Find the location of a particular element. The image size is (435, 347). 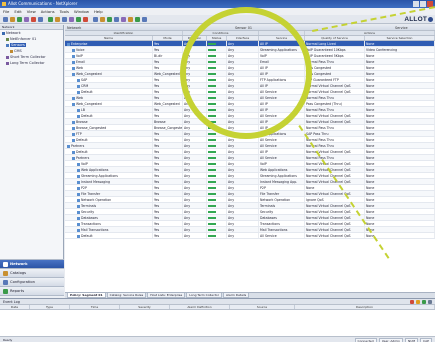

row-qos: Normal Pass Thru is located at coordinates (335, 127).